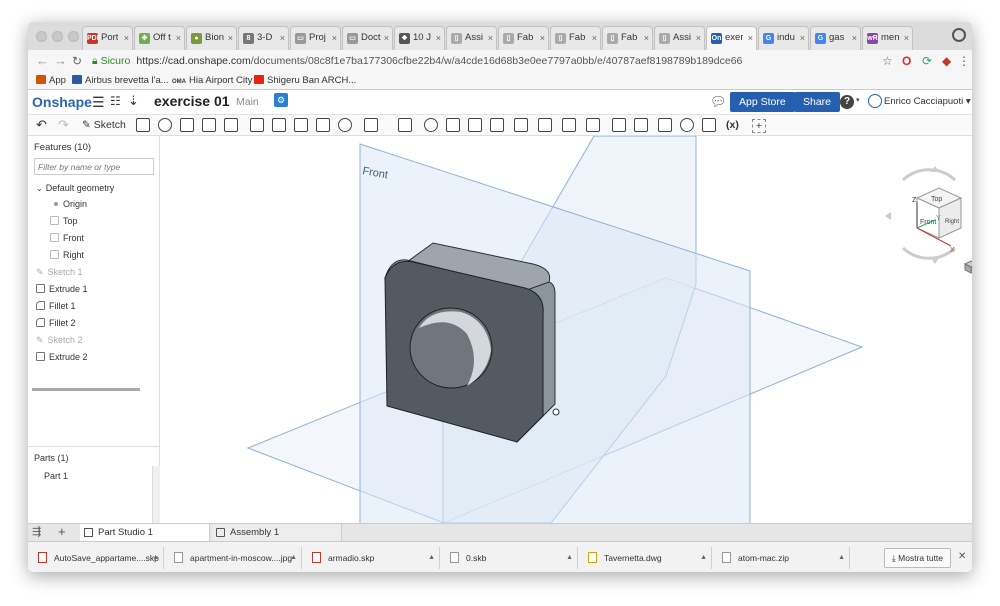  Describe the element at coordinates (279, 125) in the screenshot. I see `chamfer-icon` at that location.